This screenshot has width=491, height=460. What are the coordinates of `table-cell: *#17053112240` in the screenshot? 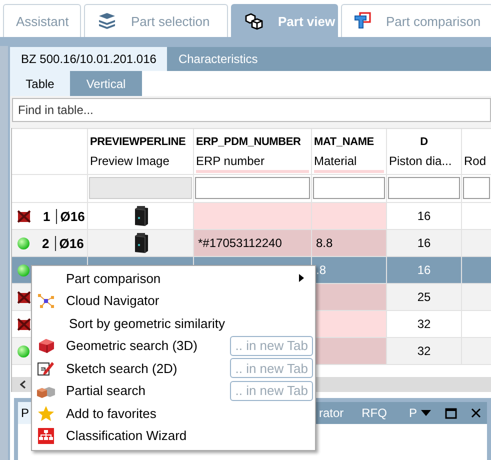 It's located at (253, 243).